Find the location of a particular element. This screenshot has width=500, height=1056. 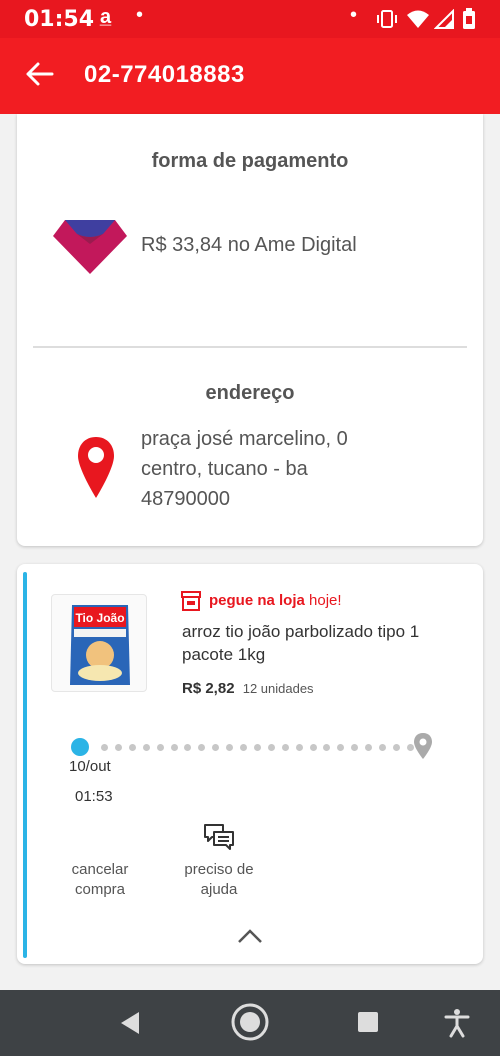

help-label-line1: preciso de is located at coordinates (219, 869).